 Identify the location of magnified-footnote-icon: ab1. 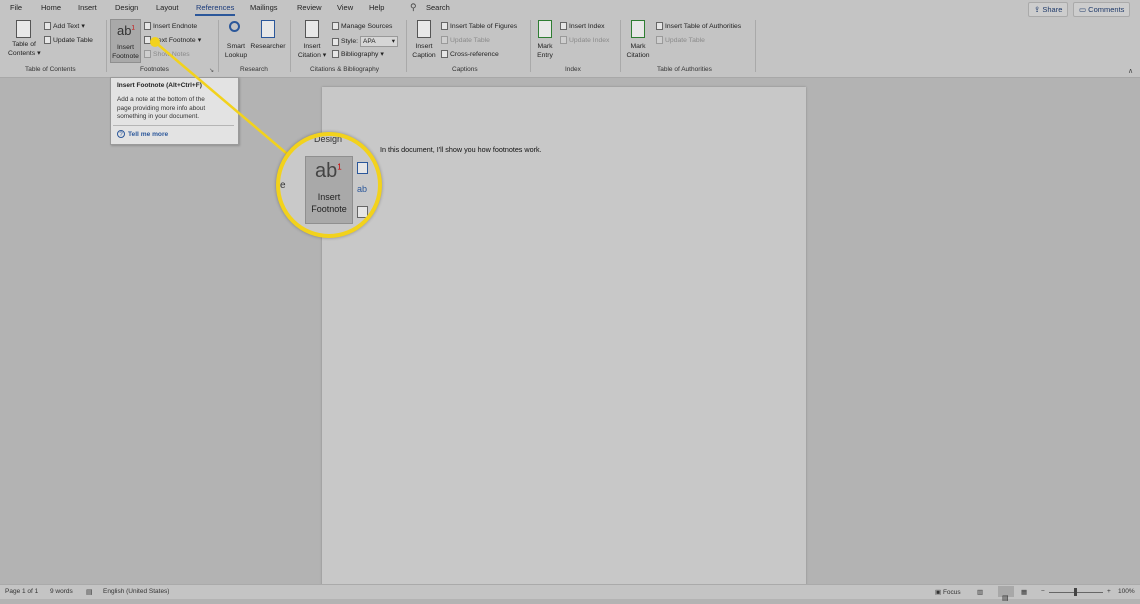
(328, 171).